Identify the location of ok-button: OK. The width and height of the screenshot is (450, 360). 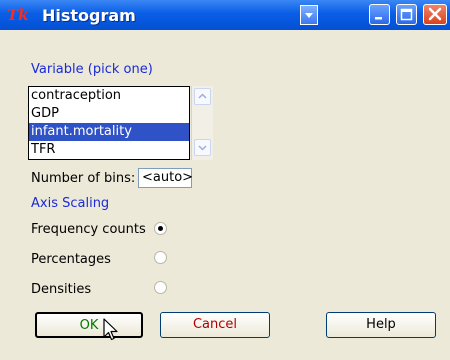
(89, 325).